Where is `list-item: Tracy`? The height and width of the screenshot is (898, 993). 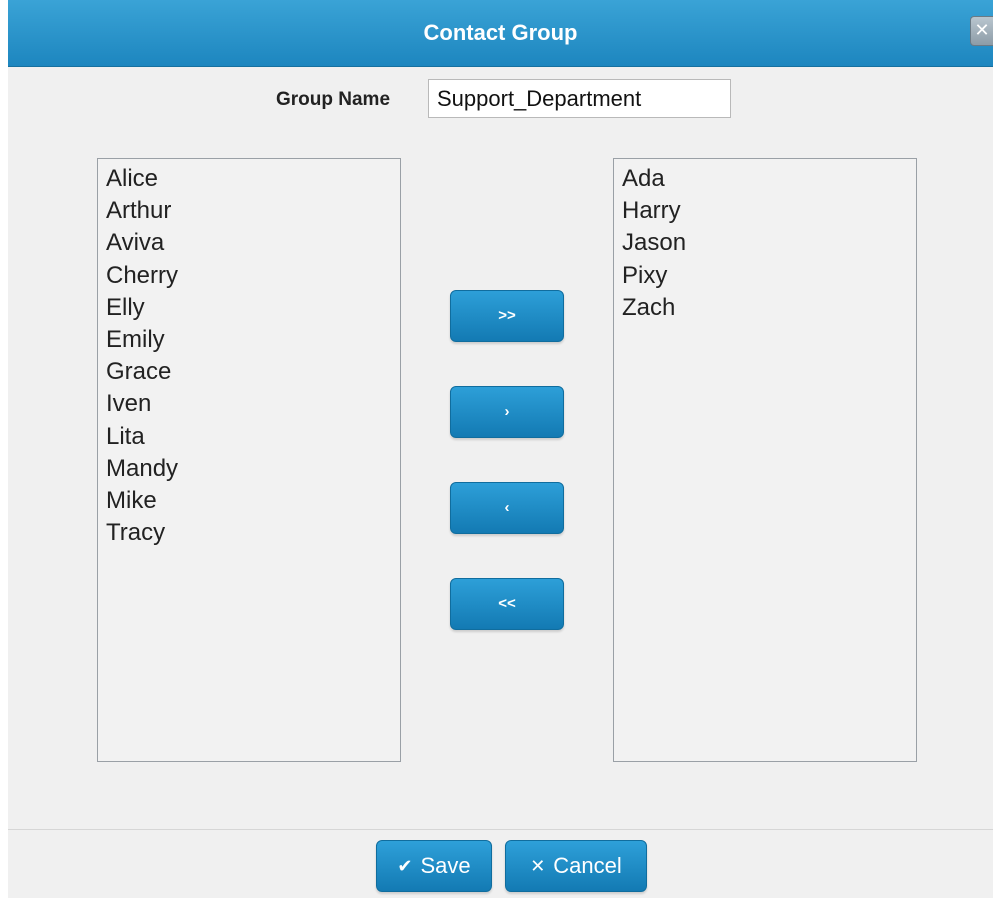
list-item: Tracy is located at coordinates (249, 533).